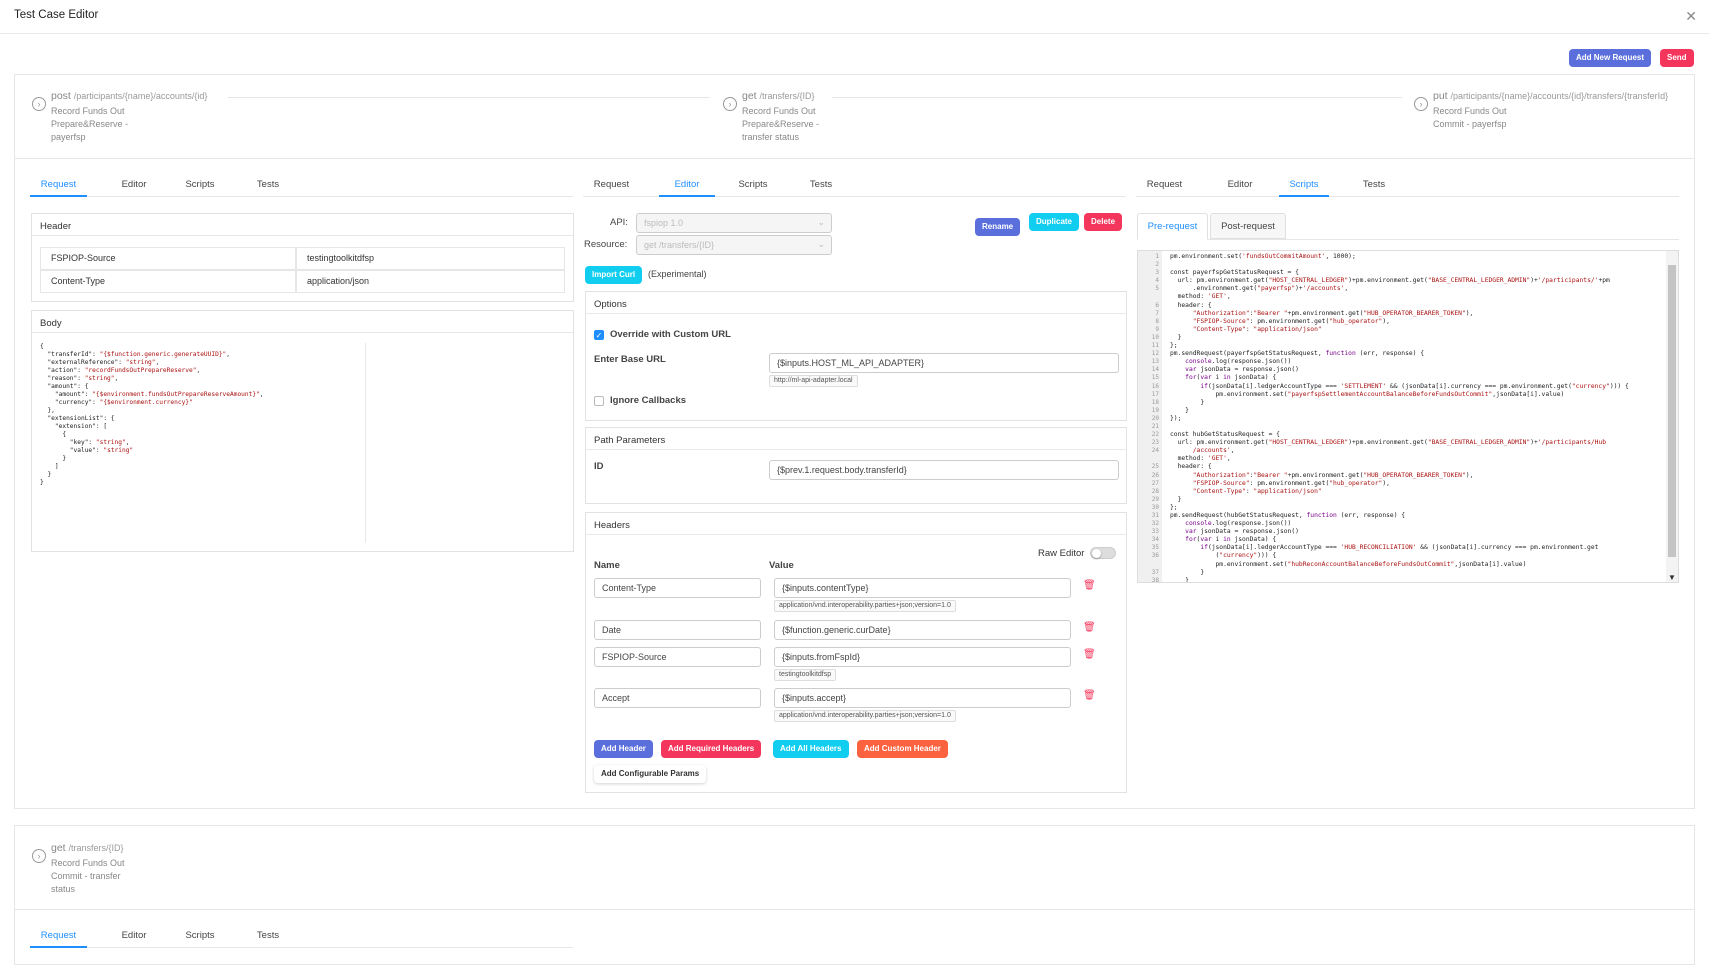 The image size is (1709, 965). What do you see at coordinates (1672, 577) in the screenshot?
I see `scroll-down-icon: ▼` at bounding box center [1672, 577].